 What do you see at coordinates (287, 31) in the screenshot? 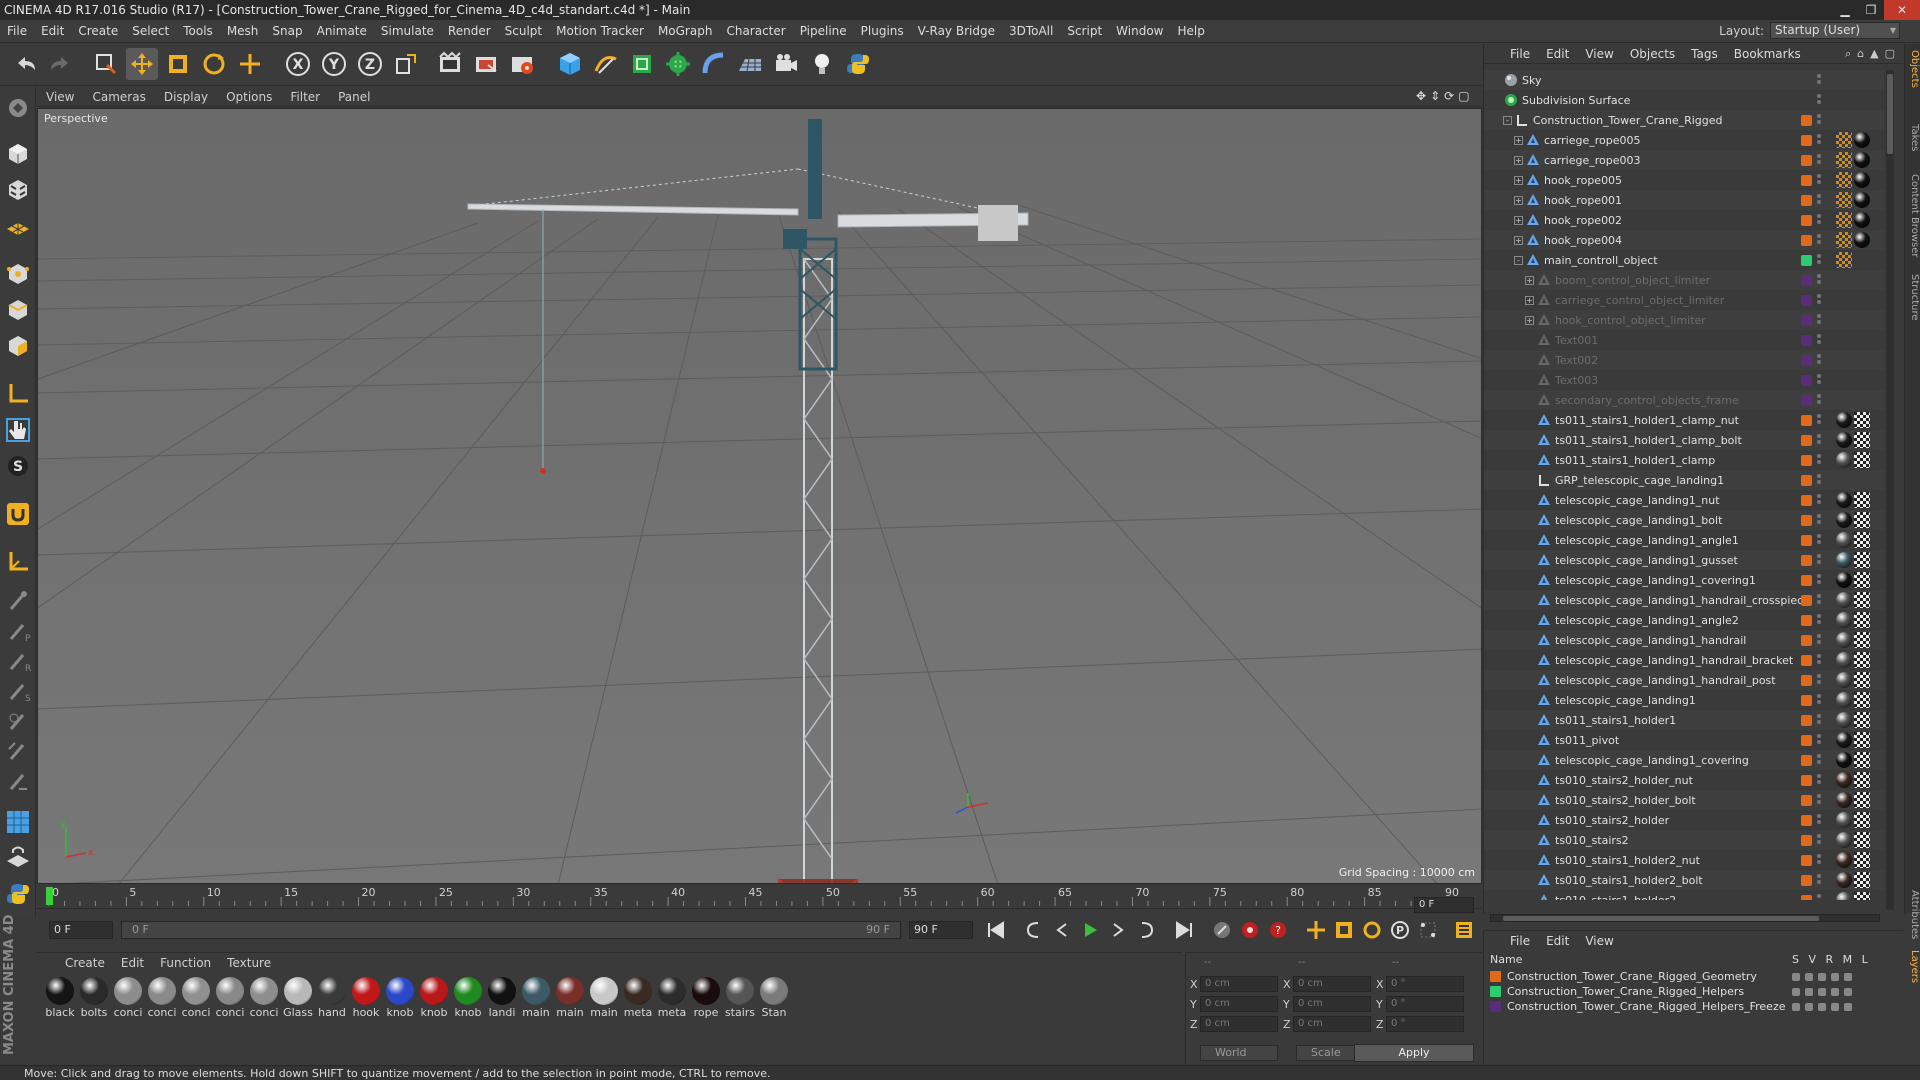
I see `menu-snap: Snap` at bounding box center [287, 31].